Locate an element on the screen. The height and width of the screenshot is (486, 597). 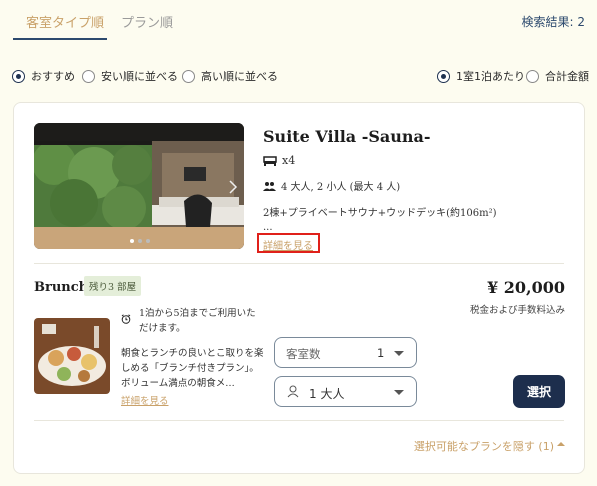
sort-tabs: 客室タイプ順 プラン順 検索結果: 2 is located at coordinates (298, 21).